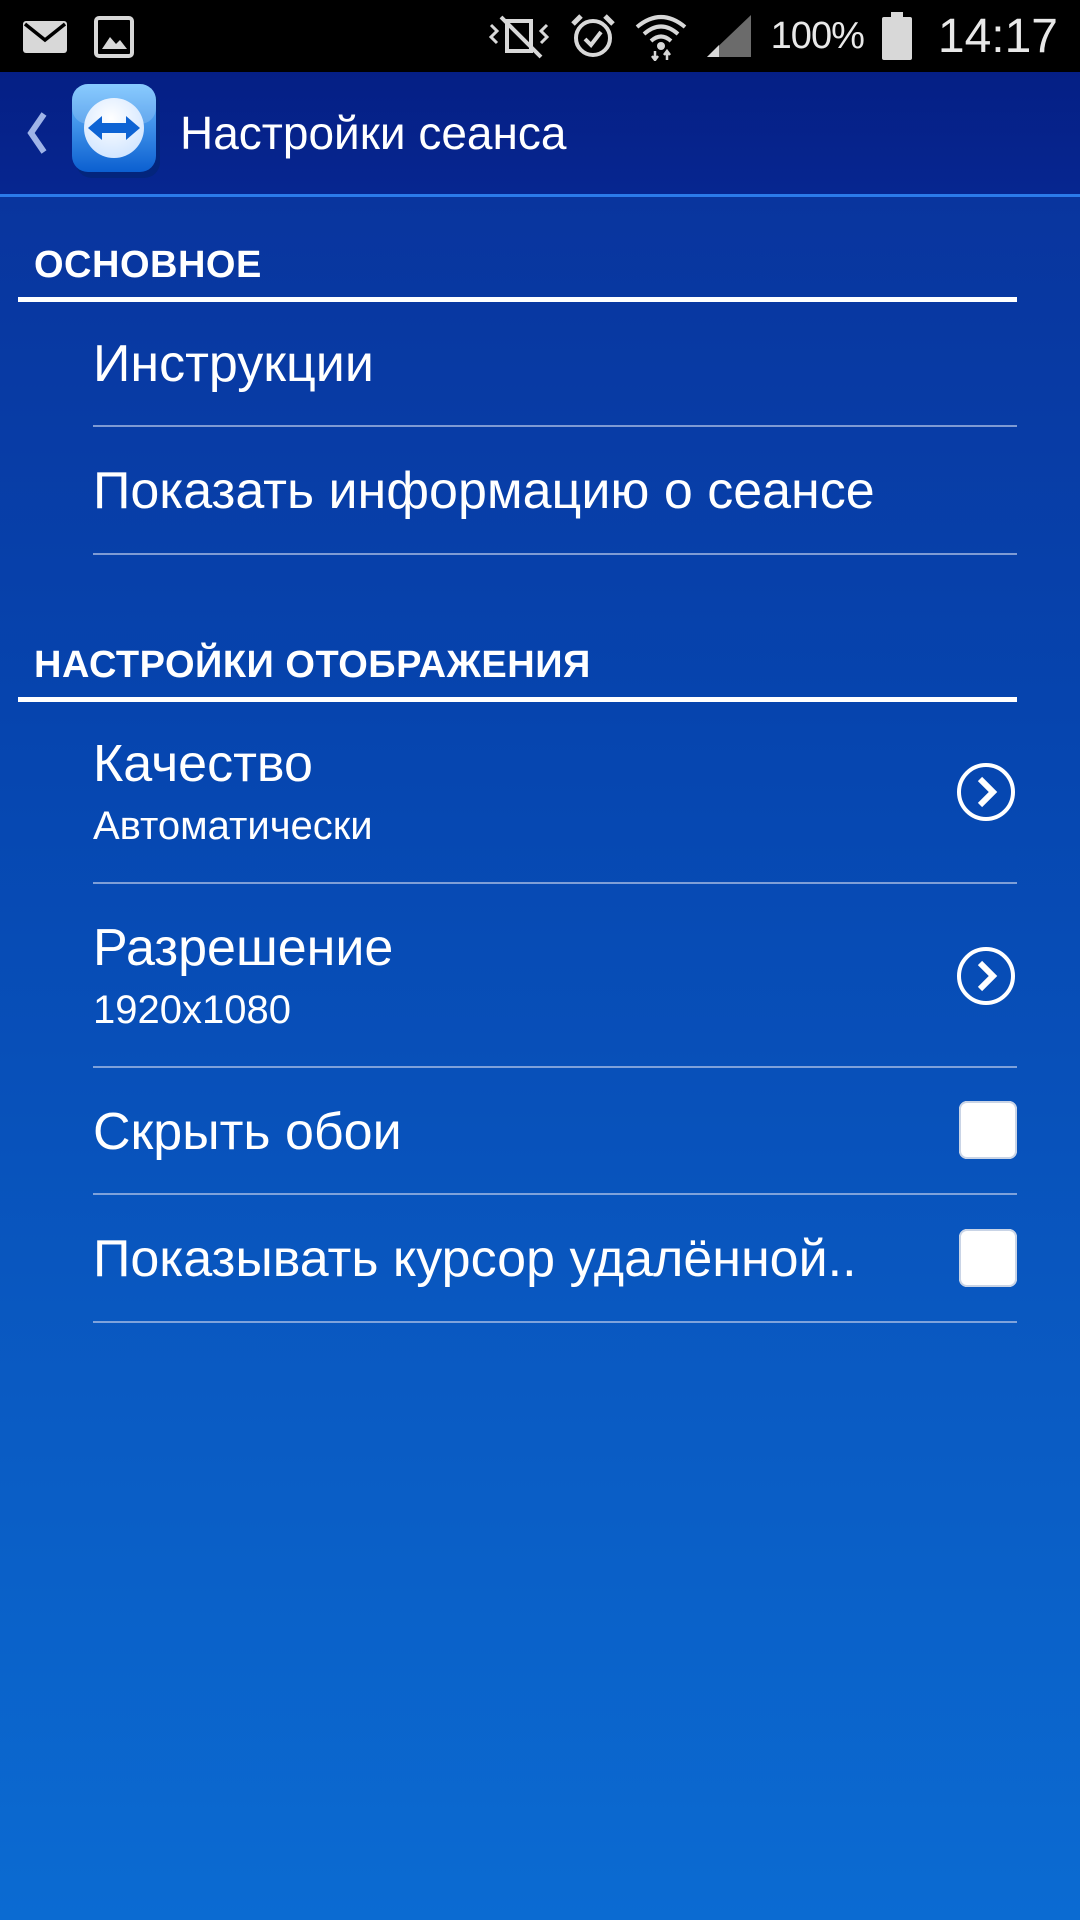 This screenshot has width=1080, height=1920. Describe the element at coordinates (729, 36) in the screenshot. I see `signal-icon` at that location.